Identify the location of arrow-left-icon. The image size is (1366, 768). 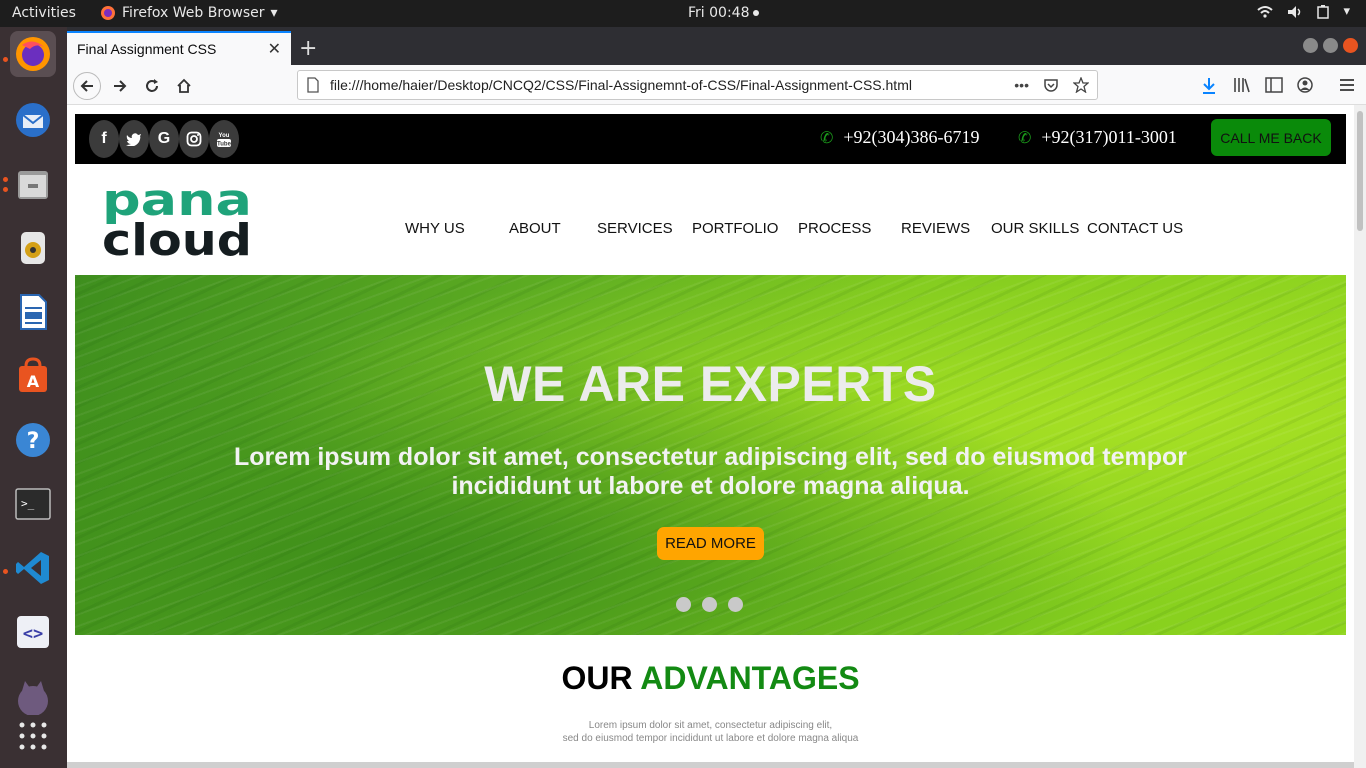
(86, 86).